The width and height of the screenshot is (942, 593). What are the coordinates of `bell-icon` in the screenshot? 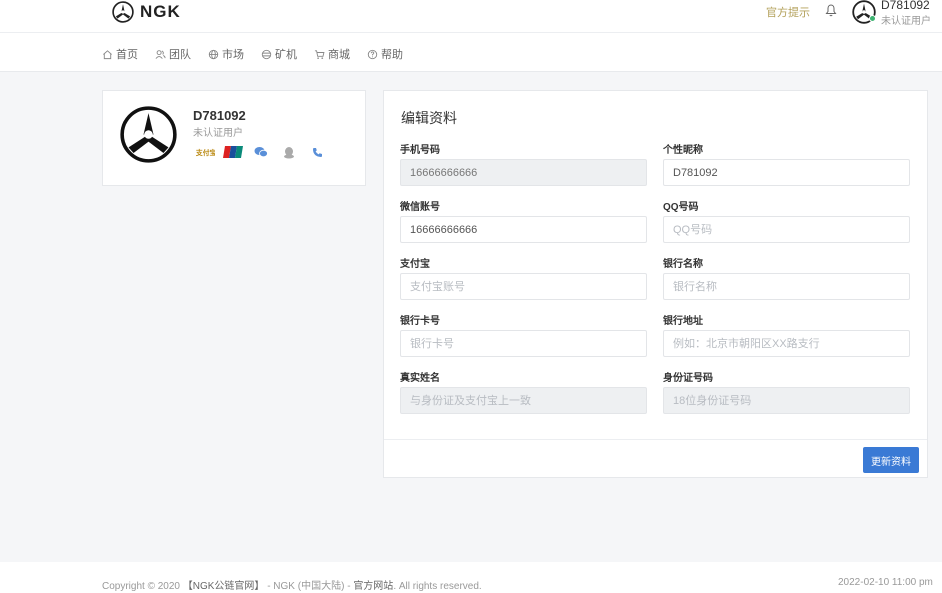 It's located at (831, 10).